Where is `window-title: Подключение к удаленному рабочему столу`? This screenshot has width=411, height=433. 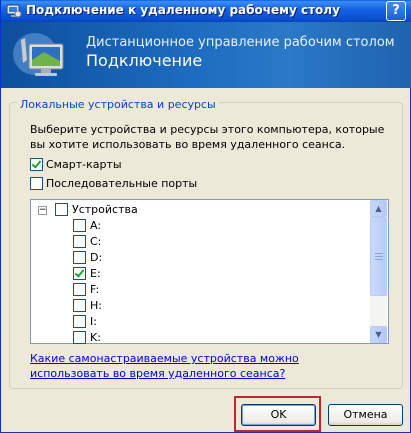 window-title: Подключение к удаленному рабочему столу is located at coordinates (183, 10).